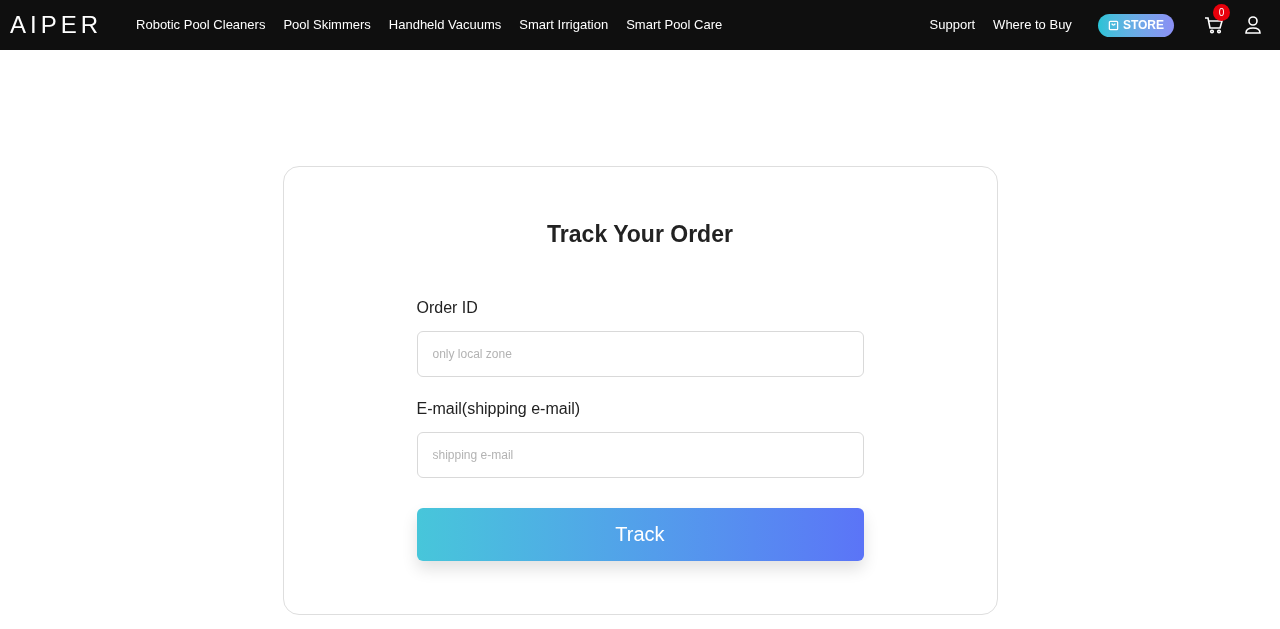  Describe the element at coordinates (56, 25) in the screenshot. I see `logo: AIPER` at that location.